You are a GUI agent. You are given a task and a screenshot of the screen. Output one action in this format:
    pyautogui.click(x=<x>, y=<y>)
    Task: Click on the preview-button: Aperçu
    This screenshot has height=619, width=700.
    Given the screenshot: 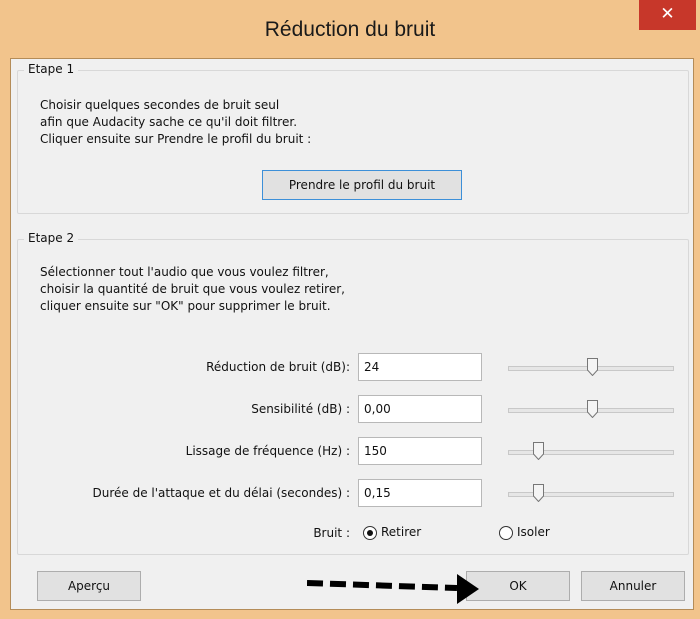 What is the action you would take?
    pyautogui.click(x=89, y=586)
    